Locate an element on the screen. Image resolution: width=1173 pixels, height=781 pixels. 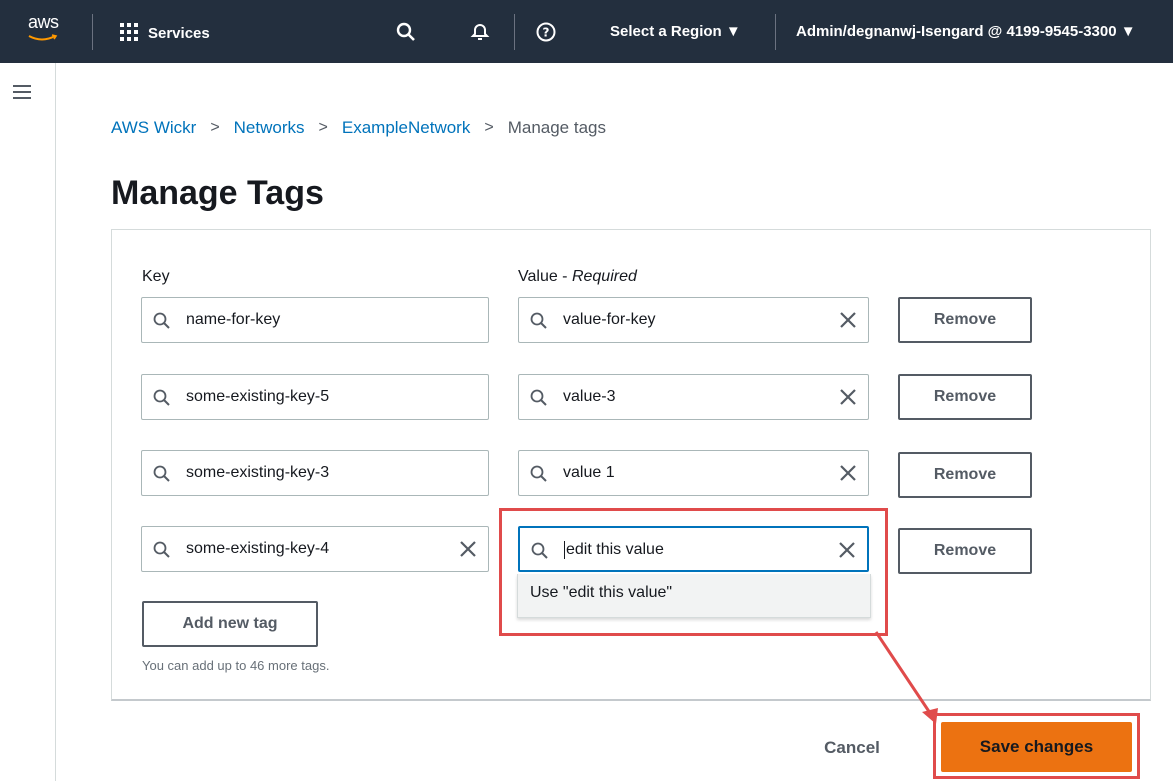
value-input: value 1 is located at coordinates (693, 473).